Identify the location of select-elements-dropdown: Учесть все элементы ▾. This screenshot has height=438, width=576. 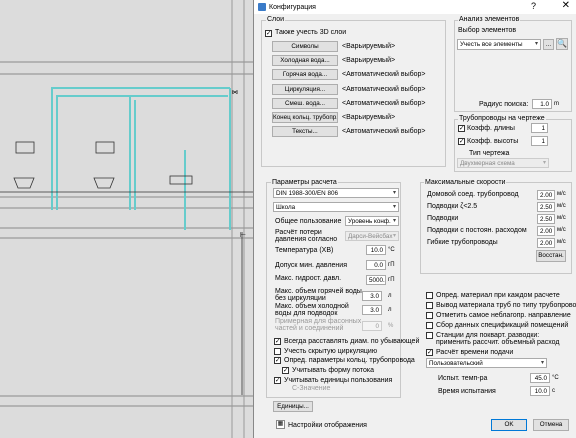
(499, 44).